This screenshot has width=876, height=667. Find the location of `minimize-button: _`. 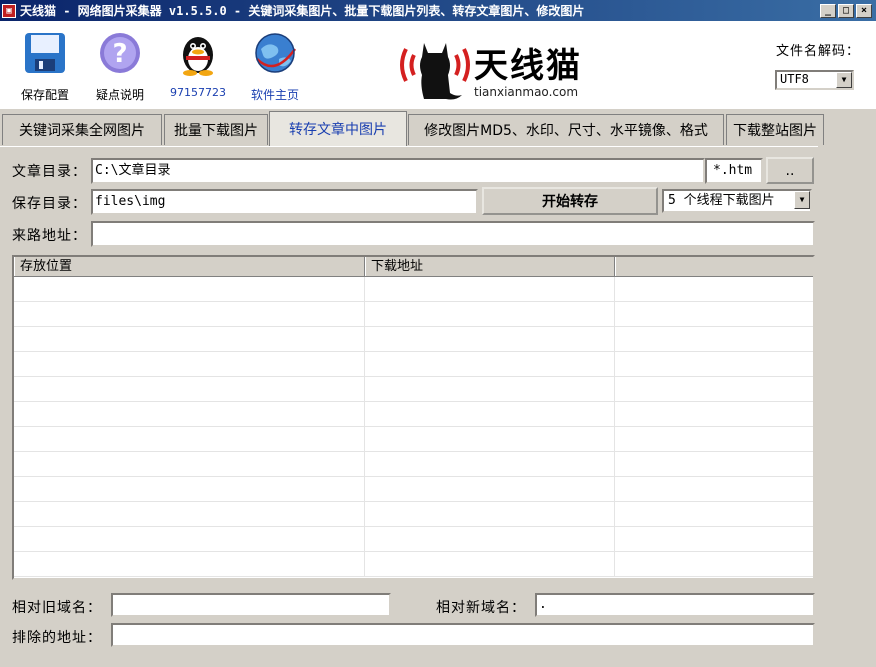

minimize-button: _ is located at coordinates (828, 10).